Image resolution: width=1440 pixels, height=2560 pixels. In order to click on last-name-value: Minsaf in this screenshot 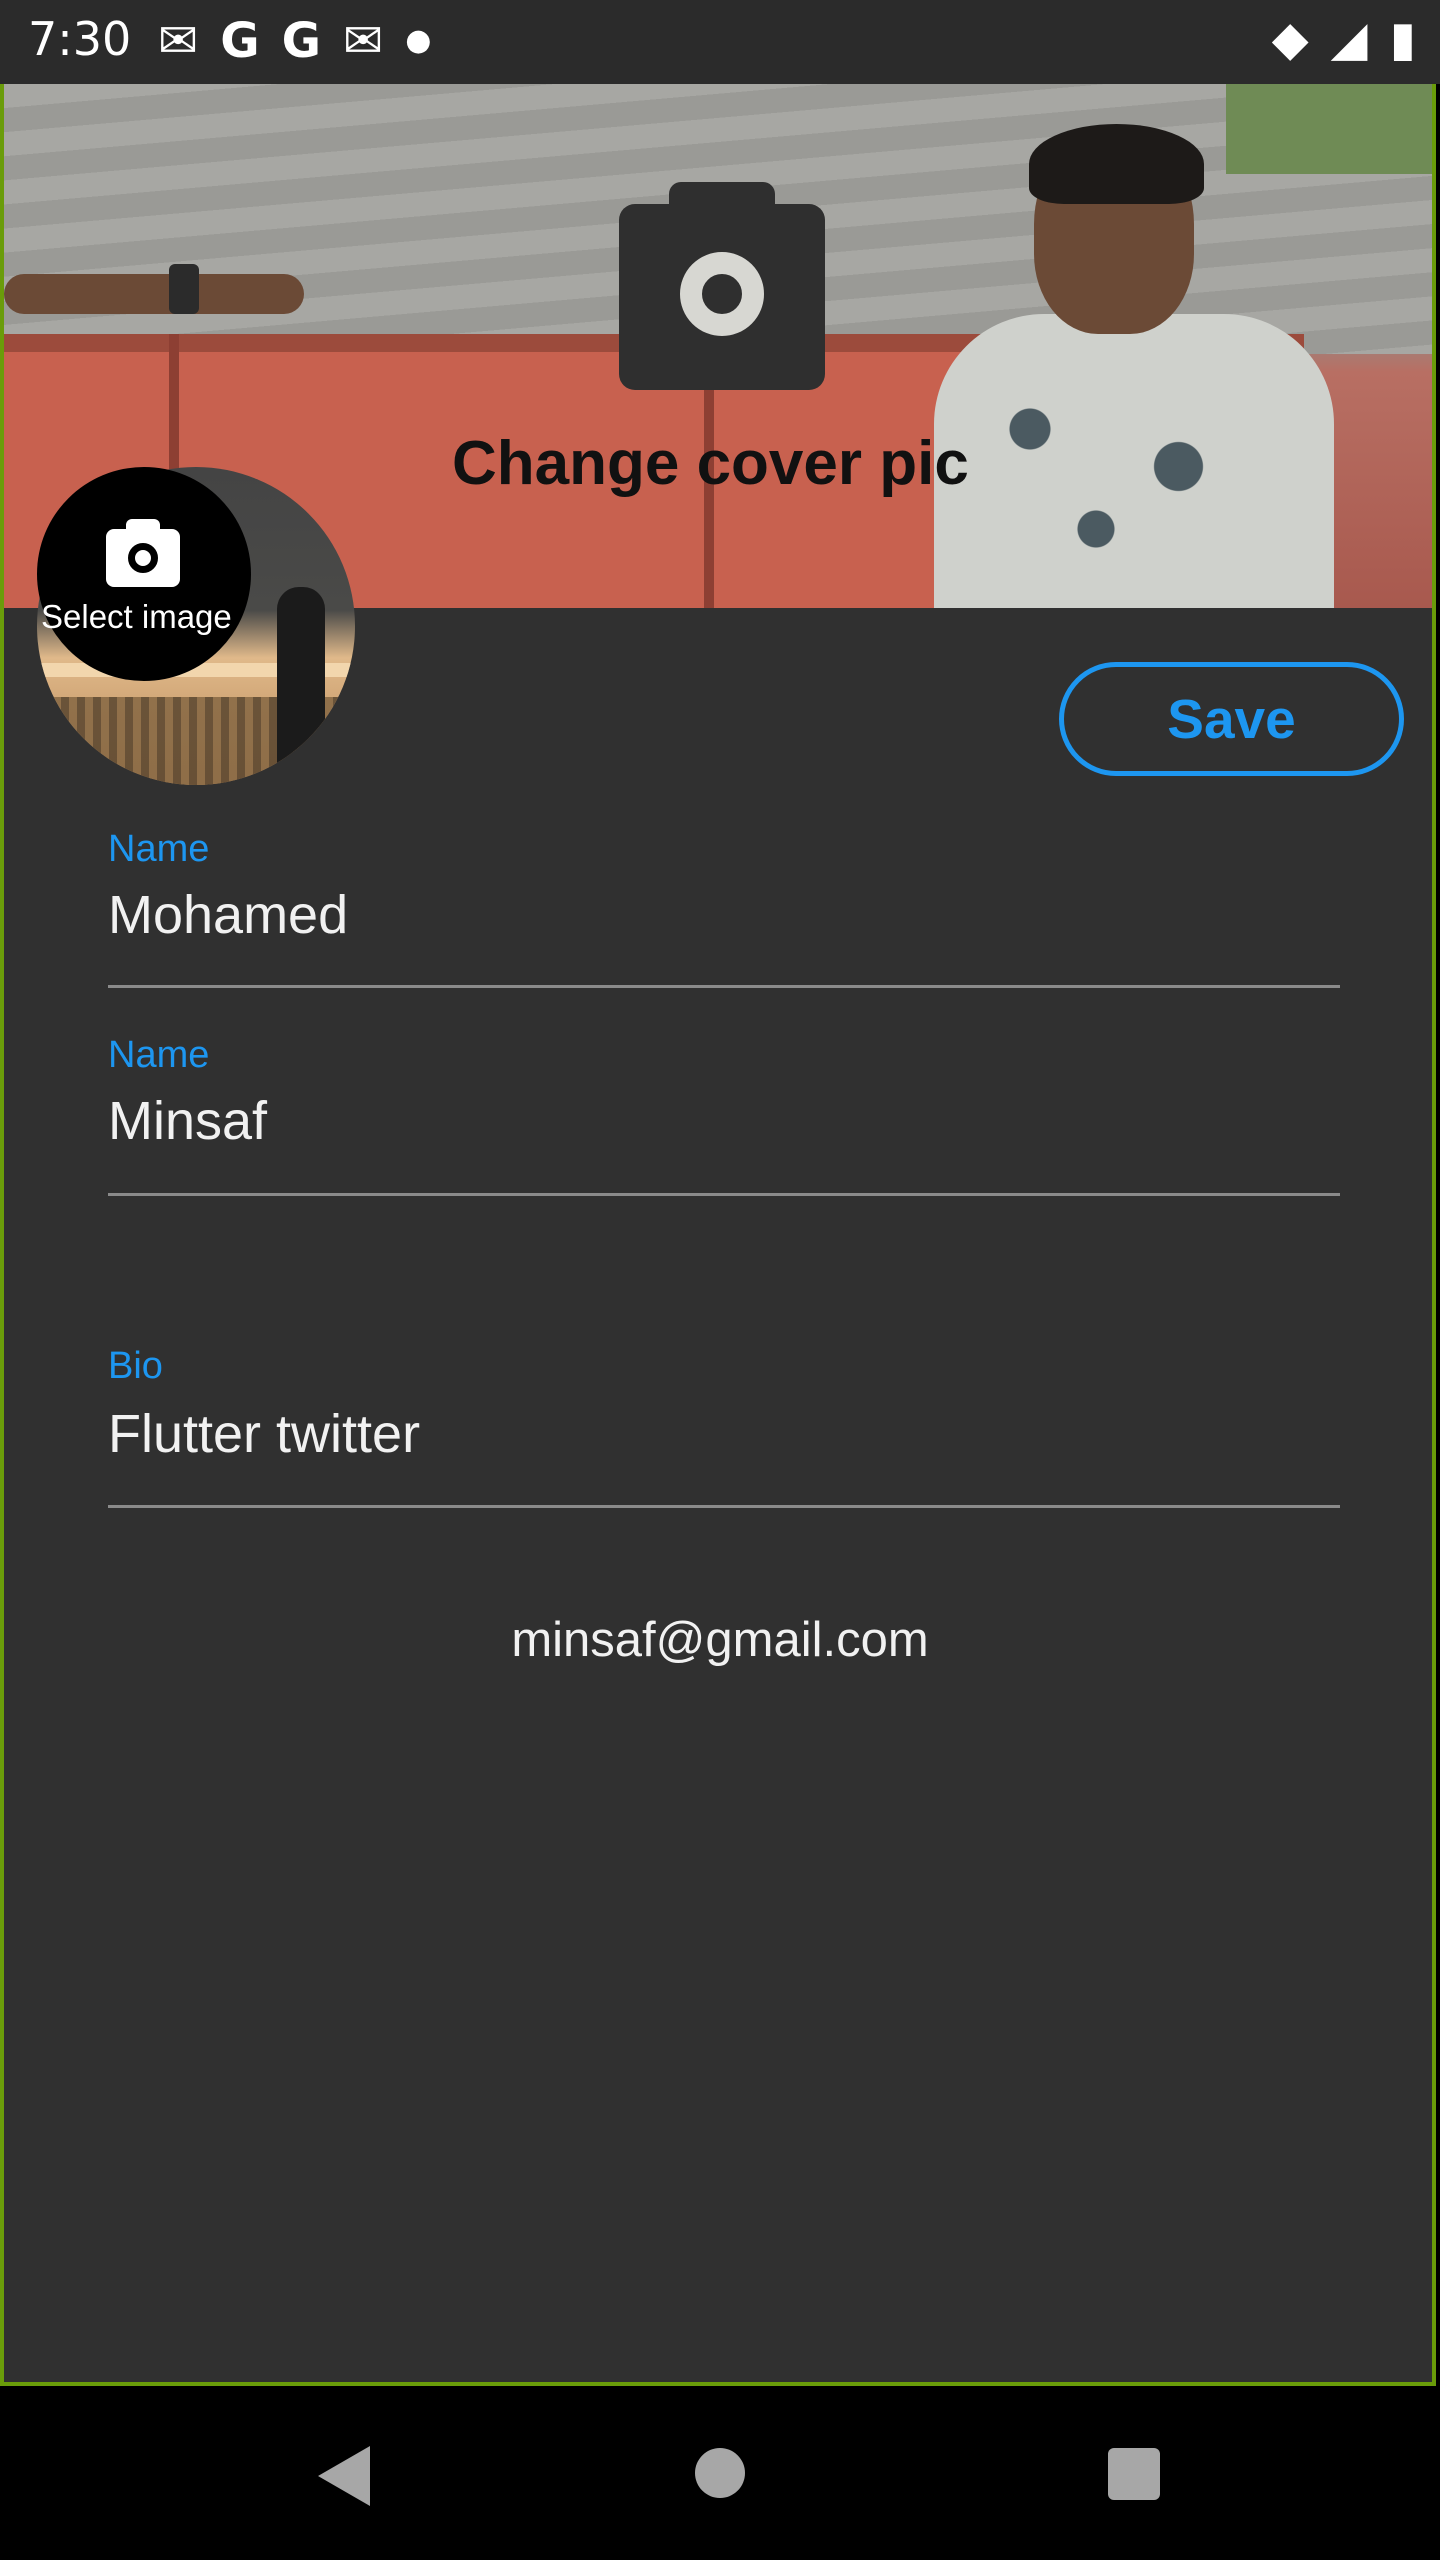, I will do `click(187, 1121)`.